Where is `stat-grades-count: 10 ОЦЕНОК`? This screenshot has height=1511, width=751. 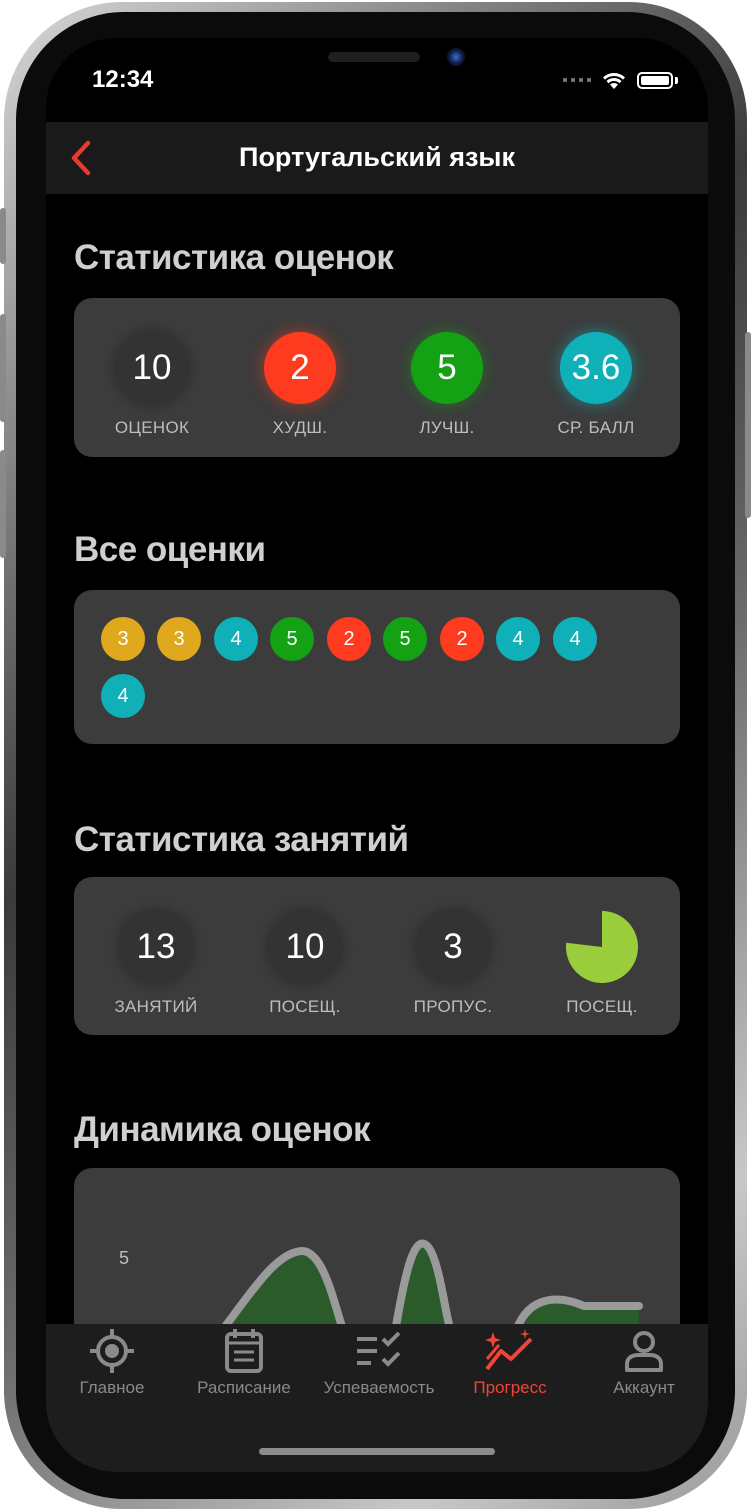 stat-grades-count: 10 ОЦЕНОК is located at coordinates (152, 385).